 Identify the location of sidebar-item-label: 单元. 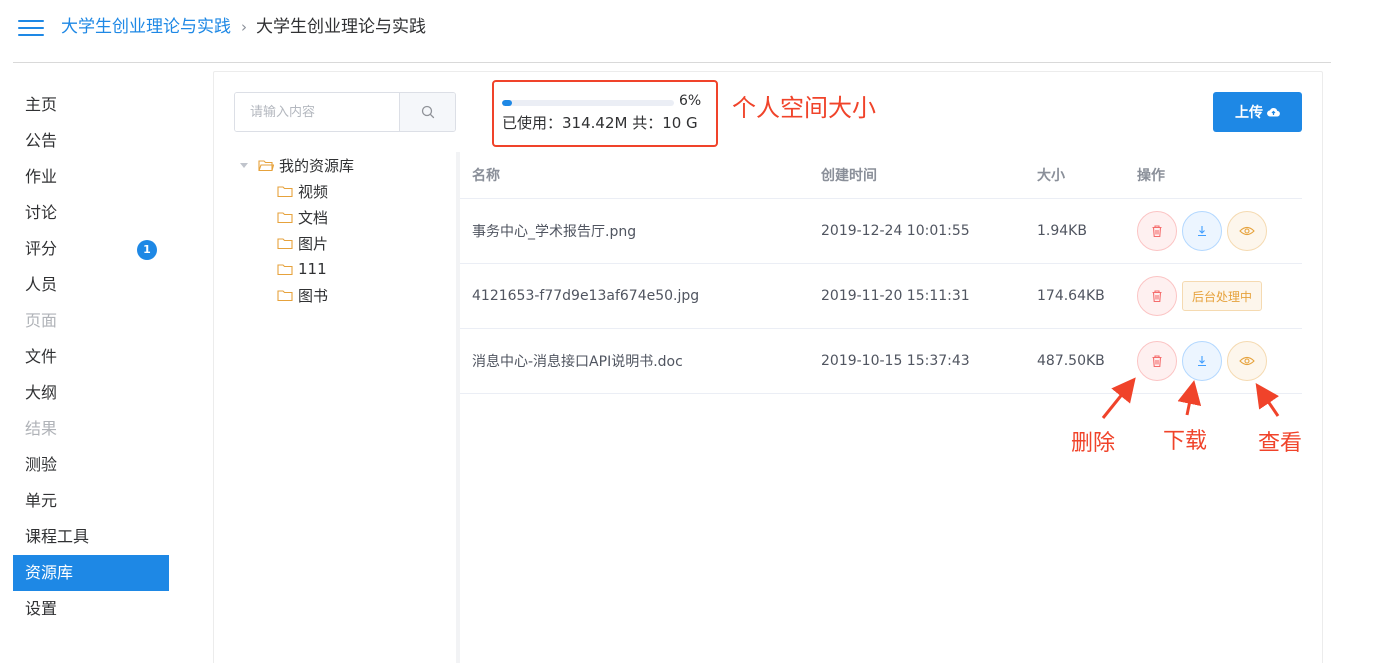
(41, 500).